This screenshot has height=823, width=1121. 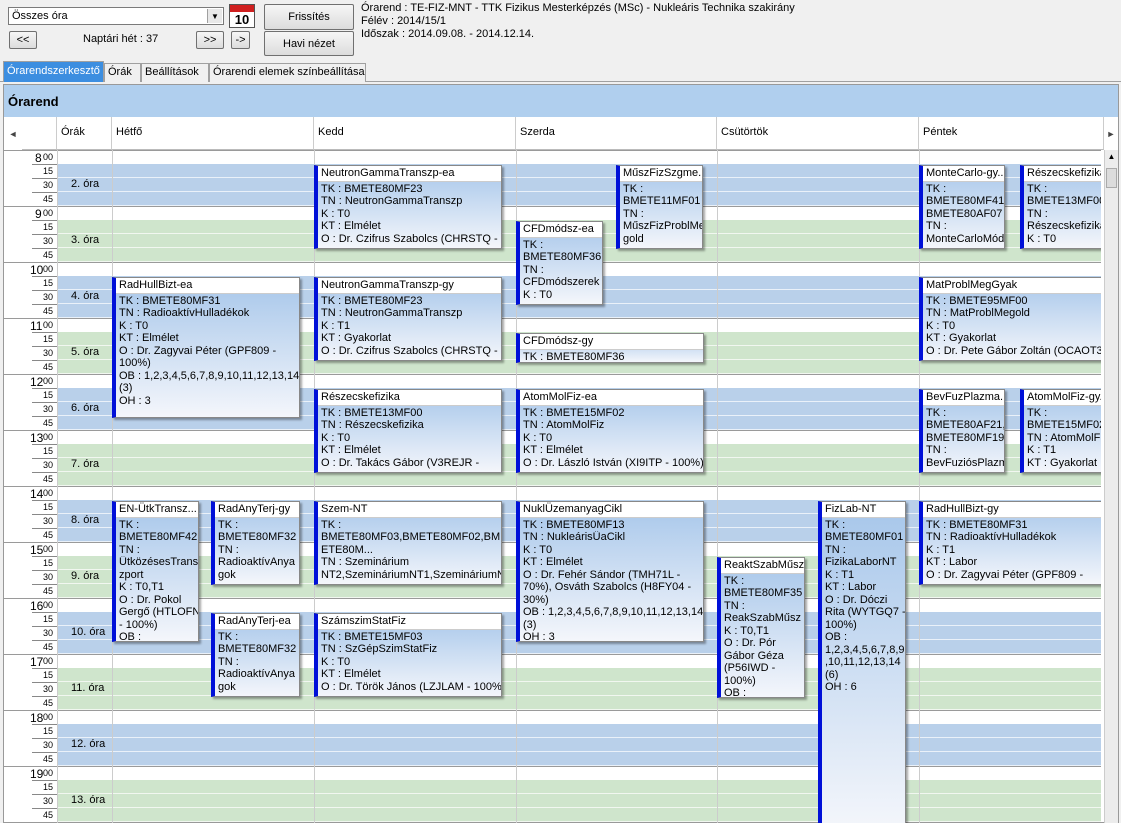 I want to click on event-line: BMETE80MF32, so click(x=257, y=649).